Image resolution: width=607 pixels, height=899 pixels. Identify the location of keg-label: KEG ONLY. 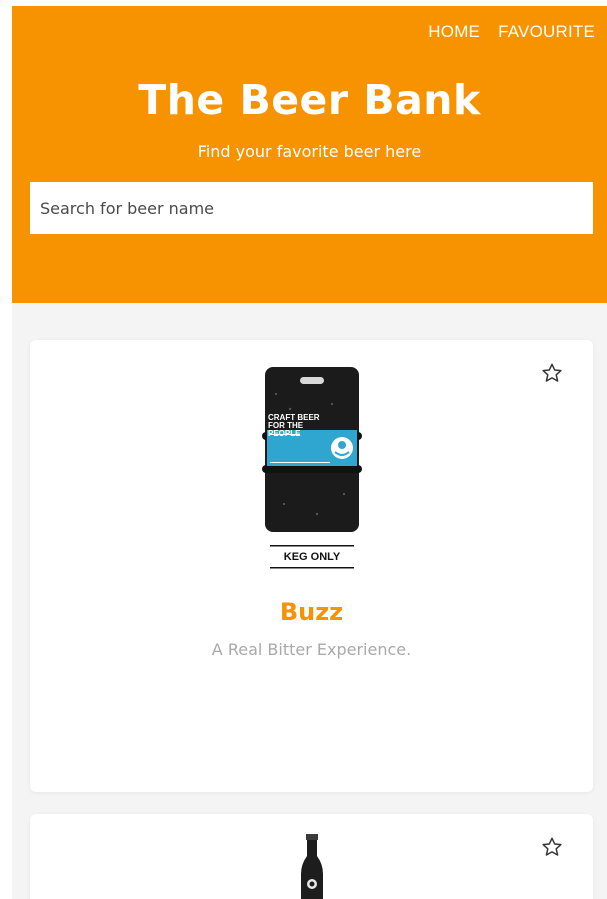
(312, 557).